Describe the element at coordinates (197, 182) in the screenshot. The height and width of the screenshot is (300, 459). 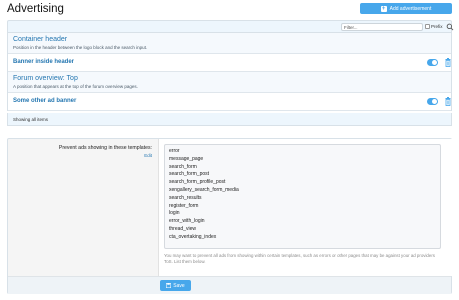
I see `template-line: search_form_profile_post` at that location.